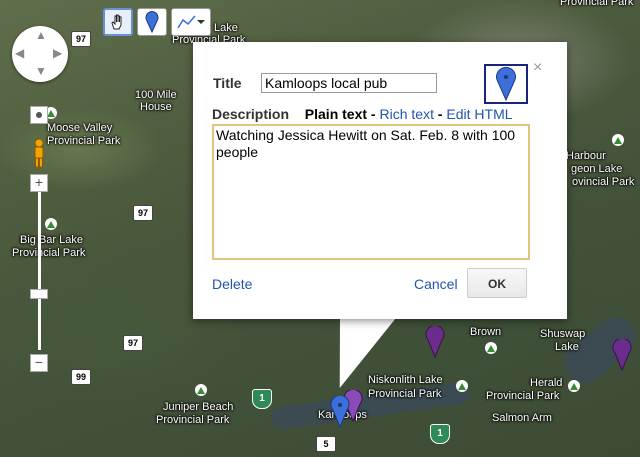  Describe the element at coordinates (227, 83) in the screenshot. I see `title-label: Title` at that location.